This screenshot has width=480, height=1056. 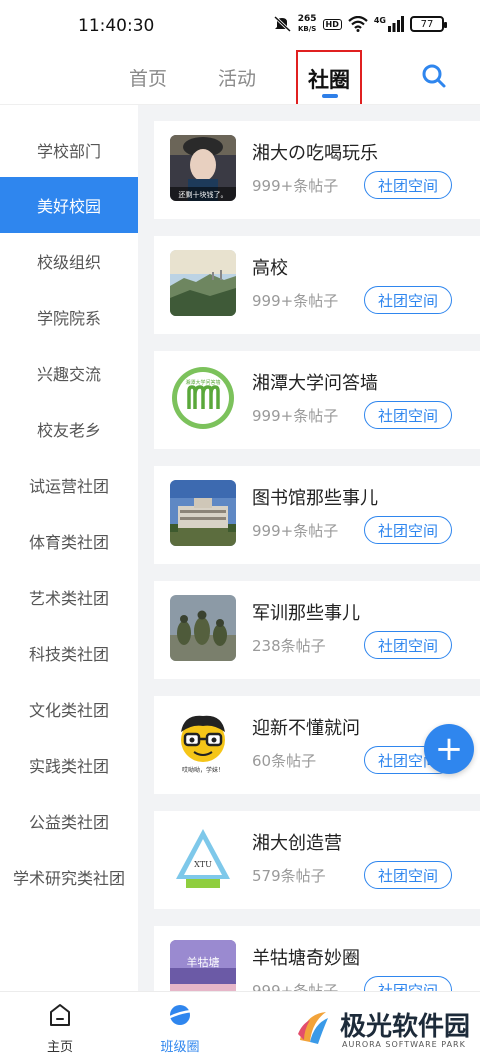 What do you see at coordinates (307, 19) in the screenshot?
I see `speed-value: 265` at bounding box center [307, 19].